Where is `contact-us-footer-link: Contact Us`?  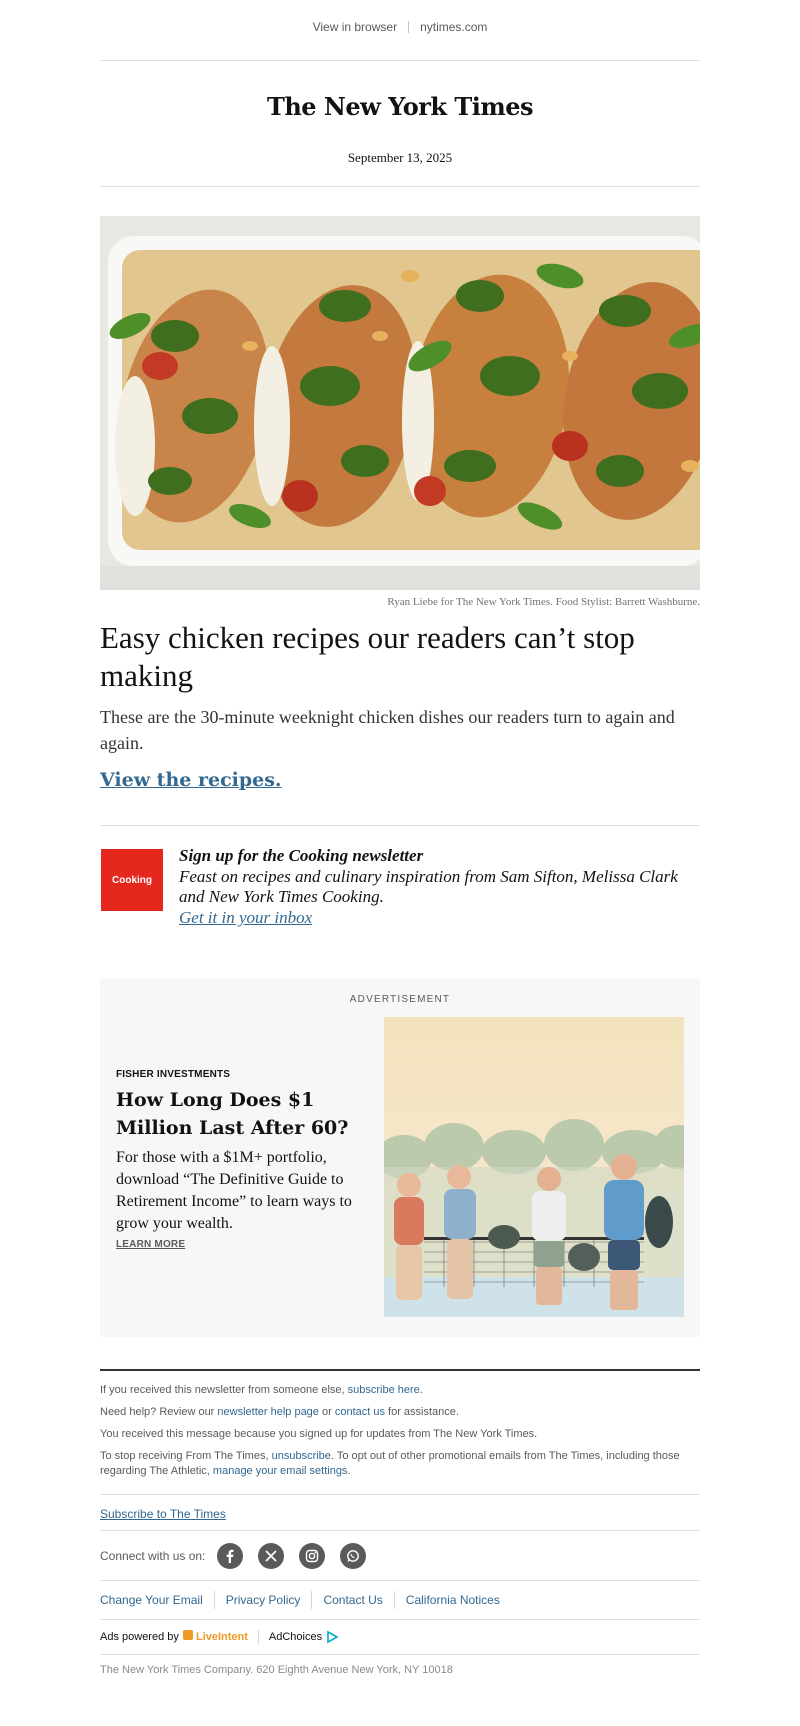 contact-us-footer-link: Contact Us is located at coordinates (352, 1600).